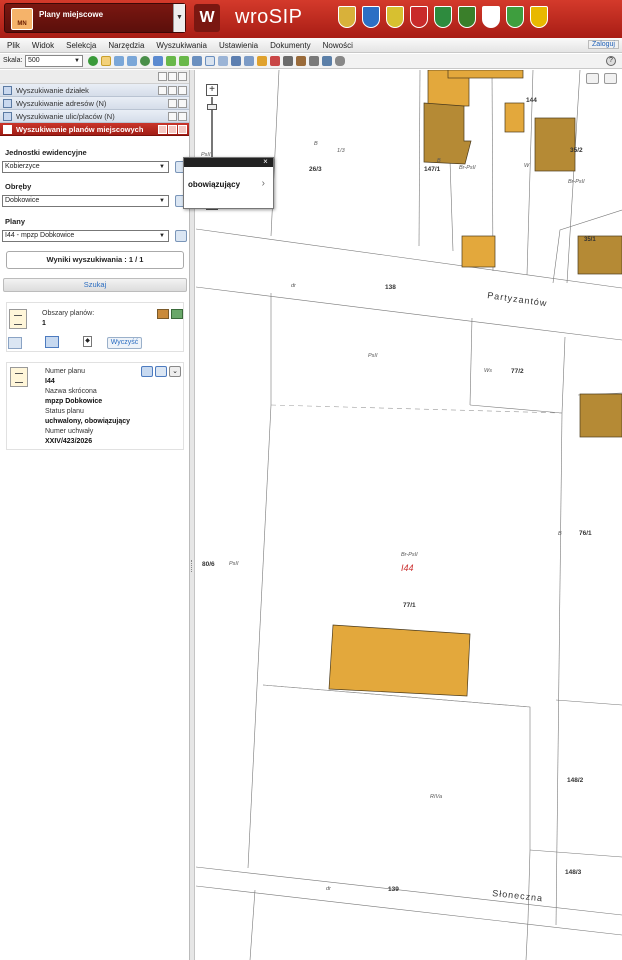 The width and height of the screenshot is (622, 960). What do you see at coordinates (18, 319) in the screenshot?
I see `document-icon` at bounding box center [18, 319].